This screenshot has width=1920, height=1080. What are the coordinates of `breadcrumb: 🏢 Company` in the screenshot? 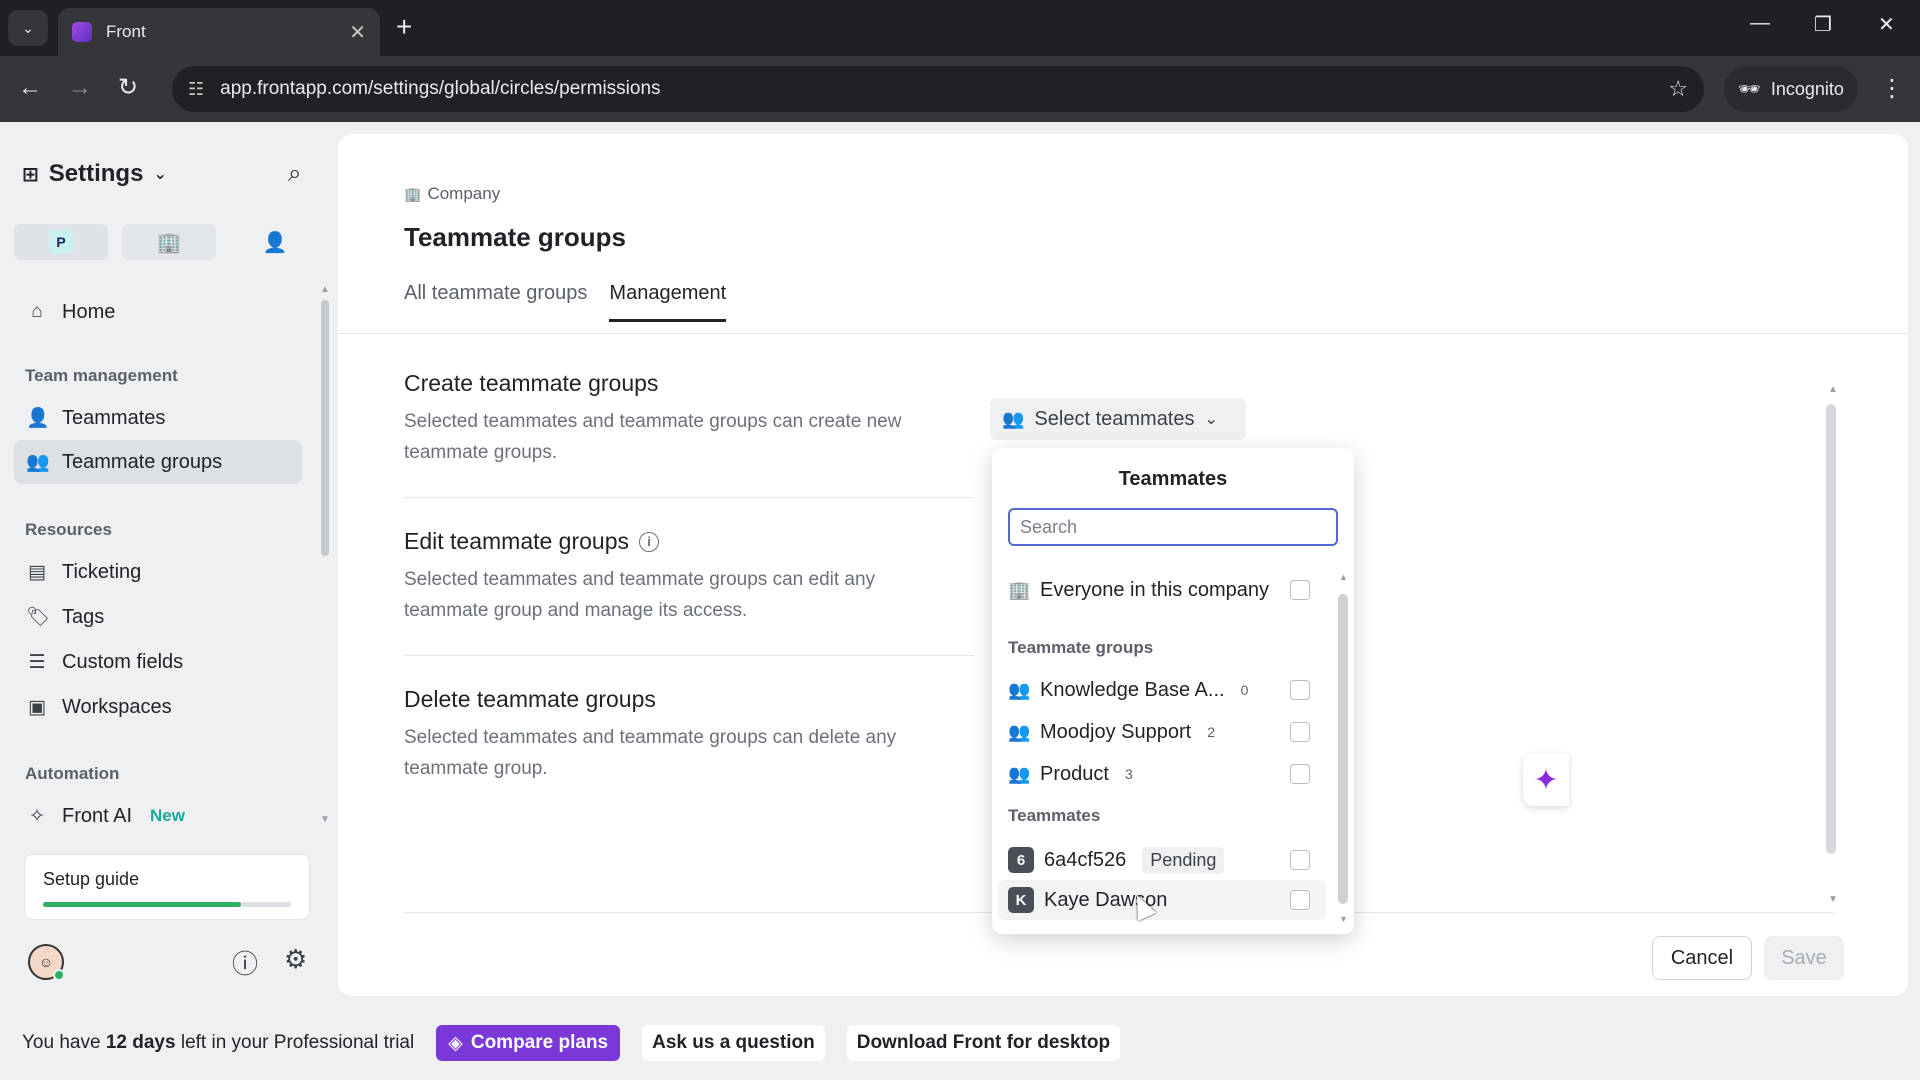 It's located at (452, 194).